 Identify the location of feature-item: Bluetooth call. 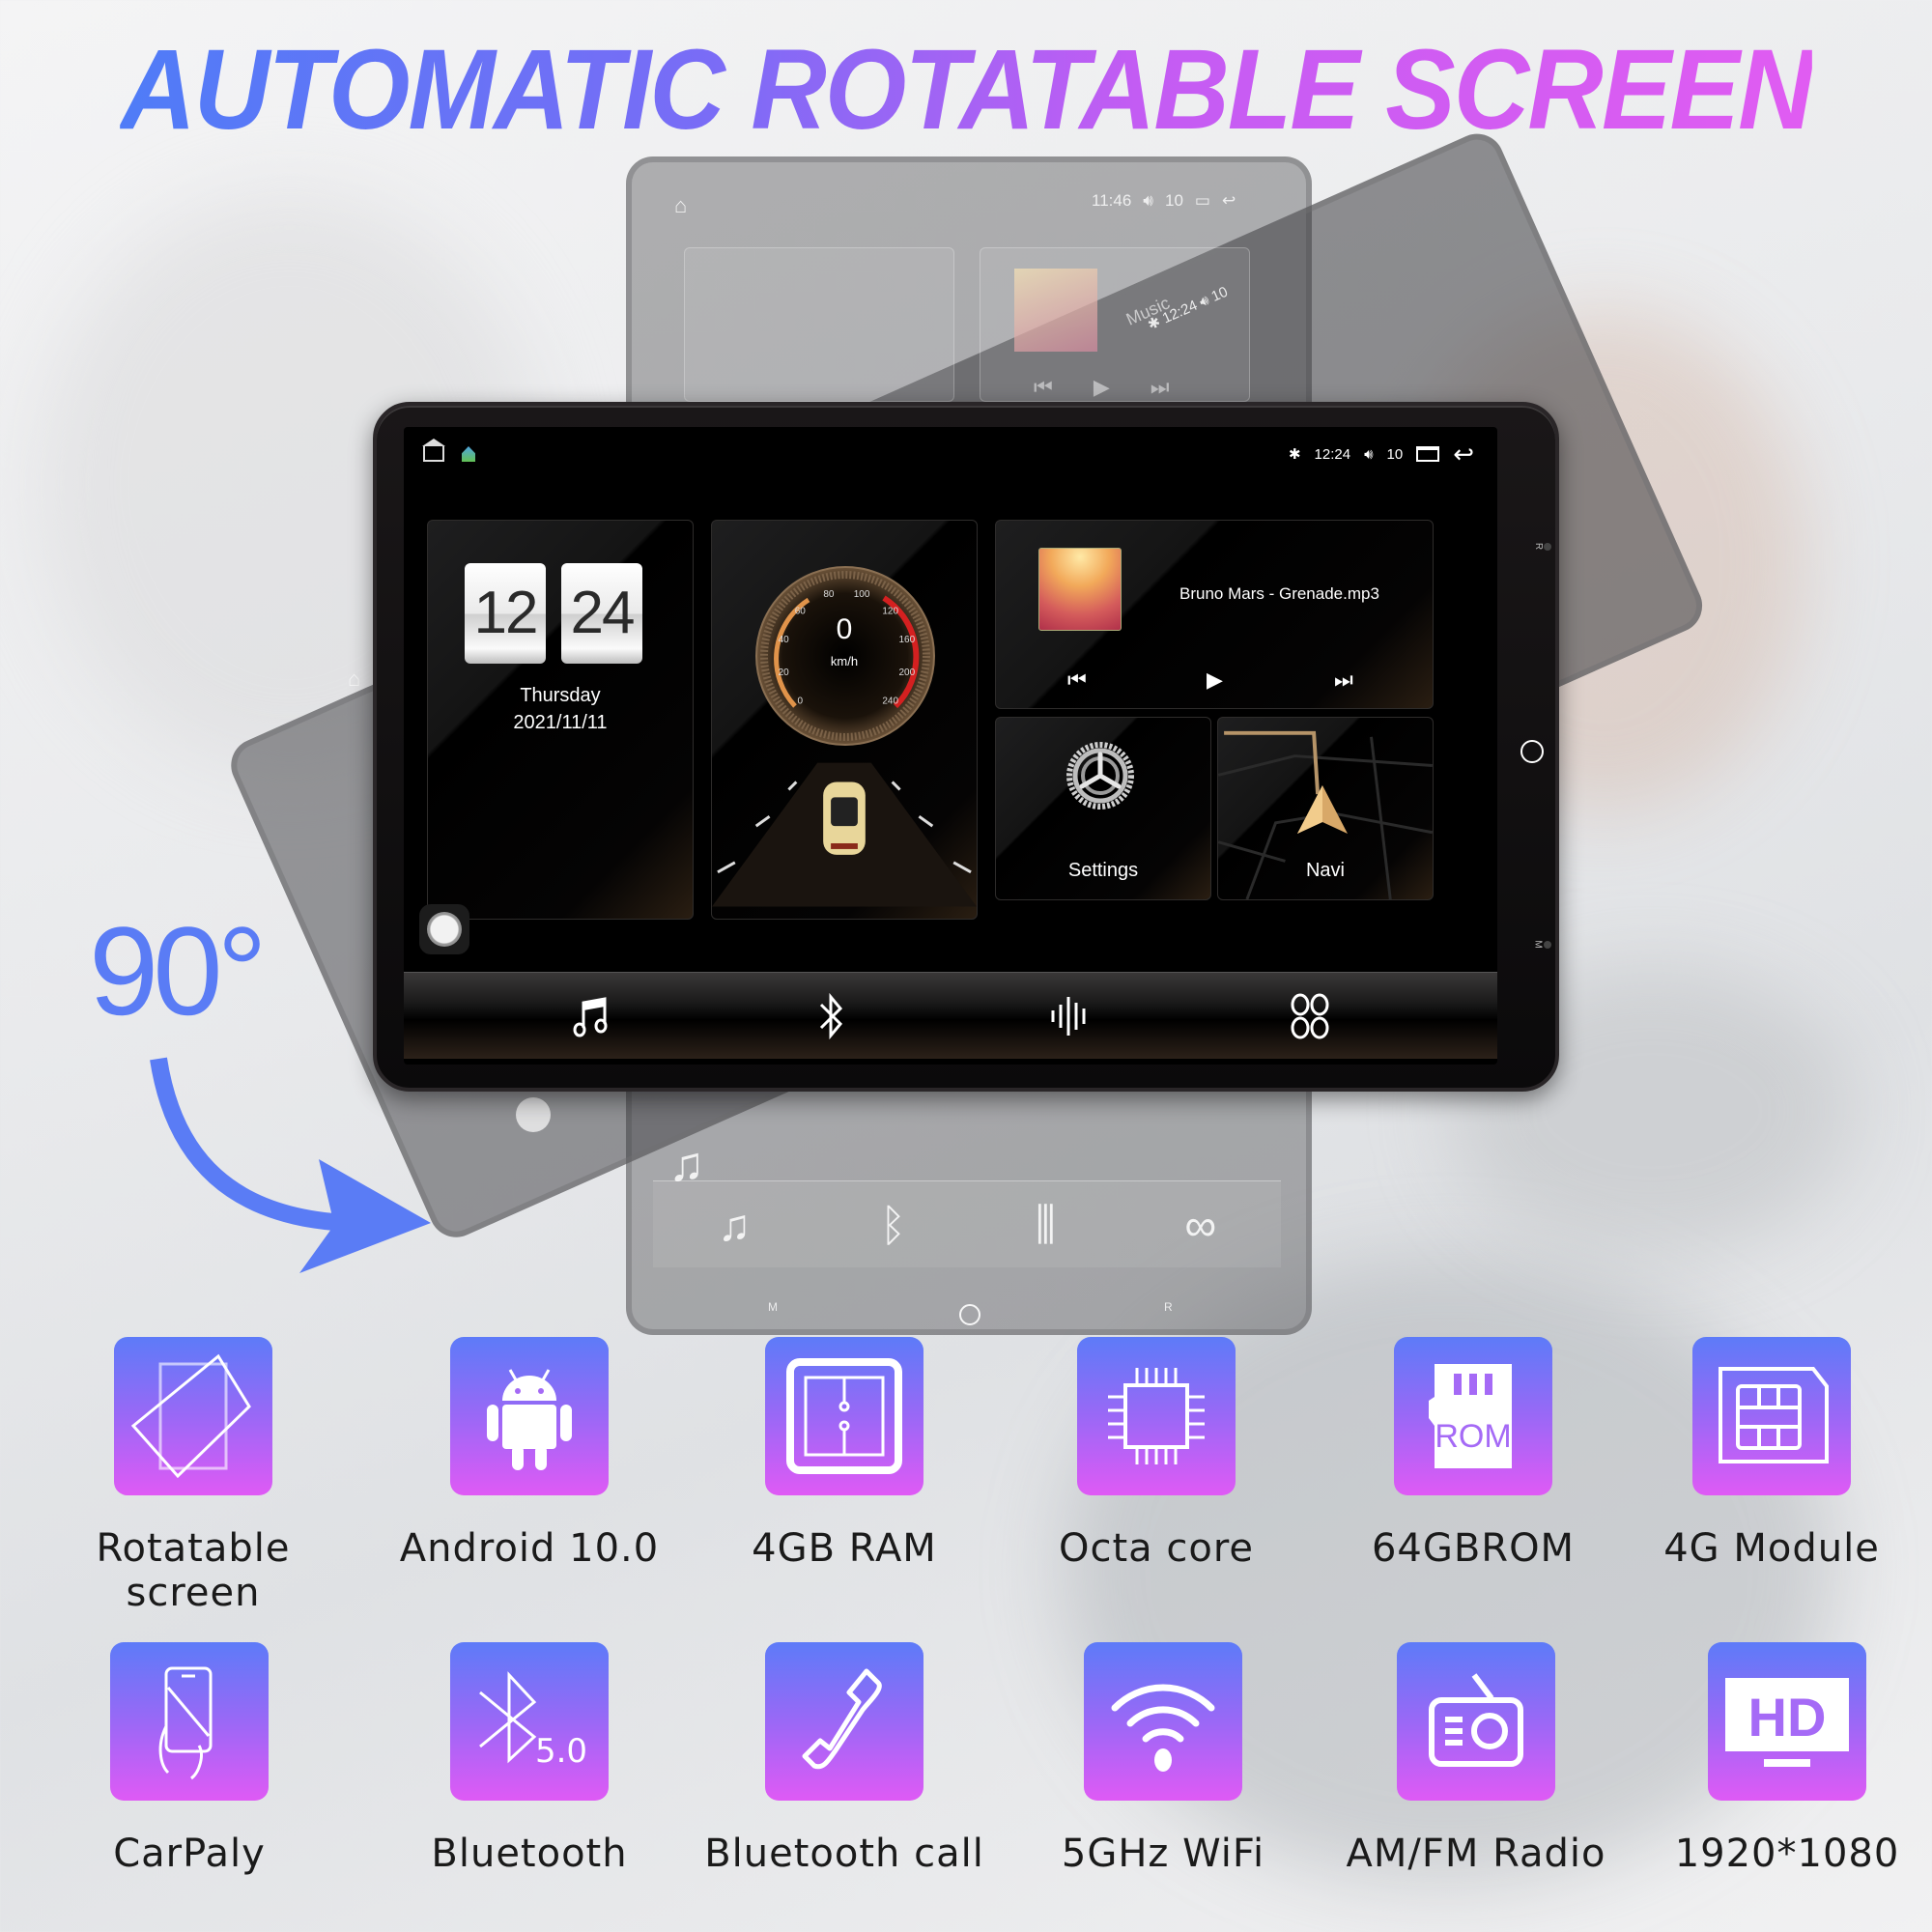
(844, 1759).